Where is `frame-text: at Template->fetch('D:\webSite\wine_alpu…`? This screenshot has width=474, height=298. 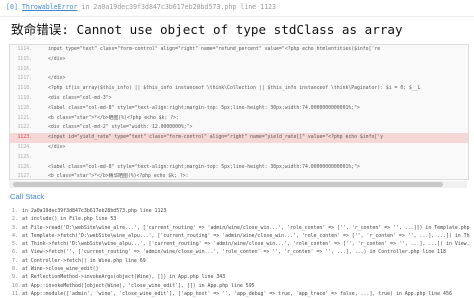
frame-text: at Template->fetch('D:\webSite\wine_alpu… is located at coordinates (246, 235).